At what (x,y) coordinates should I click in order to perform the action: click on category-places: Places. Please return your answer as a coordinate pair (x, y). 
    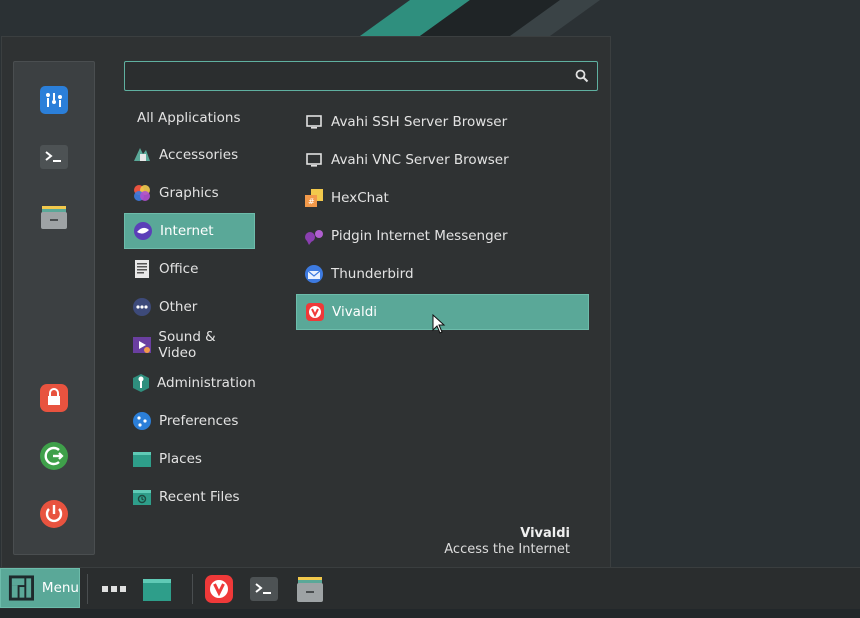
    Looking at the image, I should click on (189, 459).